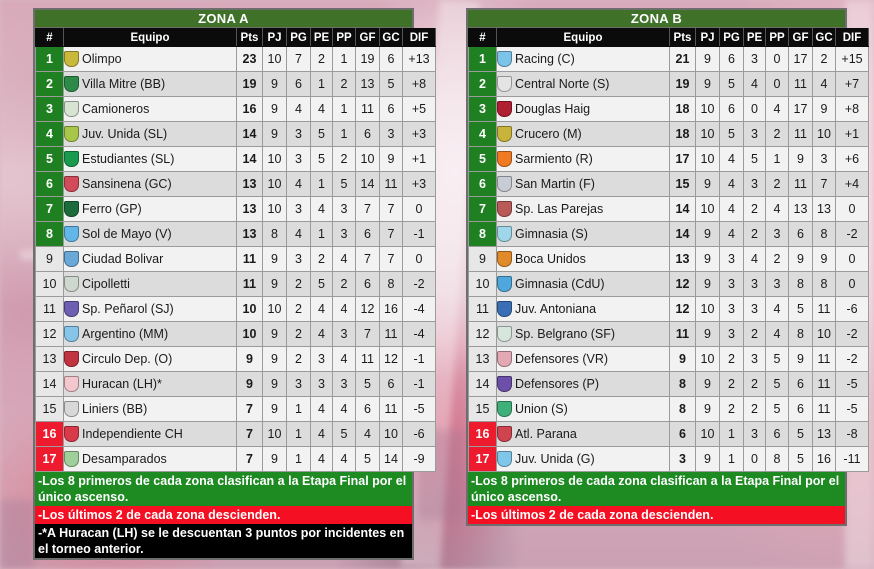 This screenshot has height=569, width=874. I want to click on row-team-cell: San Martin (F), so click(583, 184).